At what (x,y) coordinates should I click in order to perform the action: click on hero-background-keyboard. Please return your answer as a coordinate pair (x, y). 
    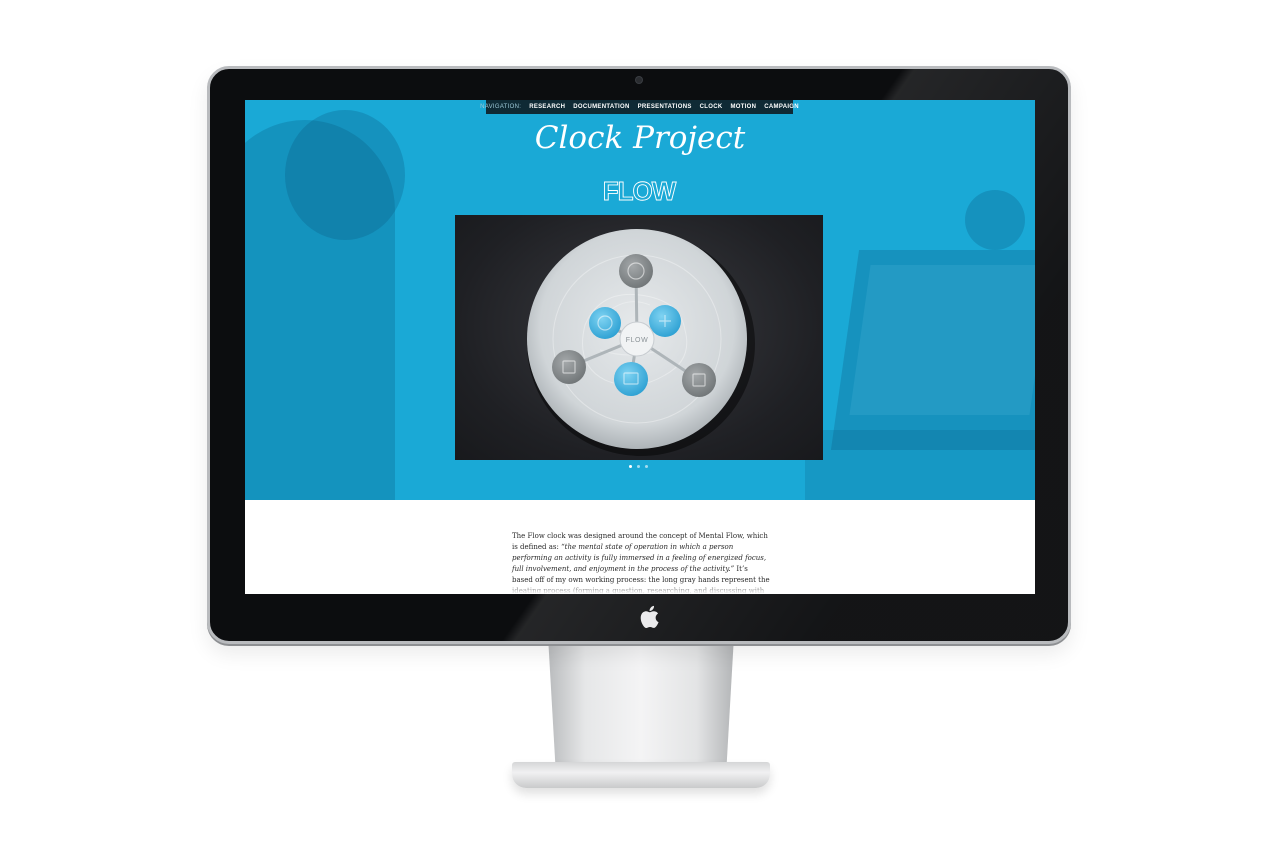
    Looking at the image, I should click on (920, 465).